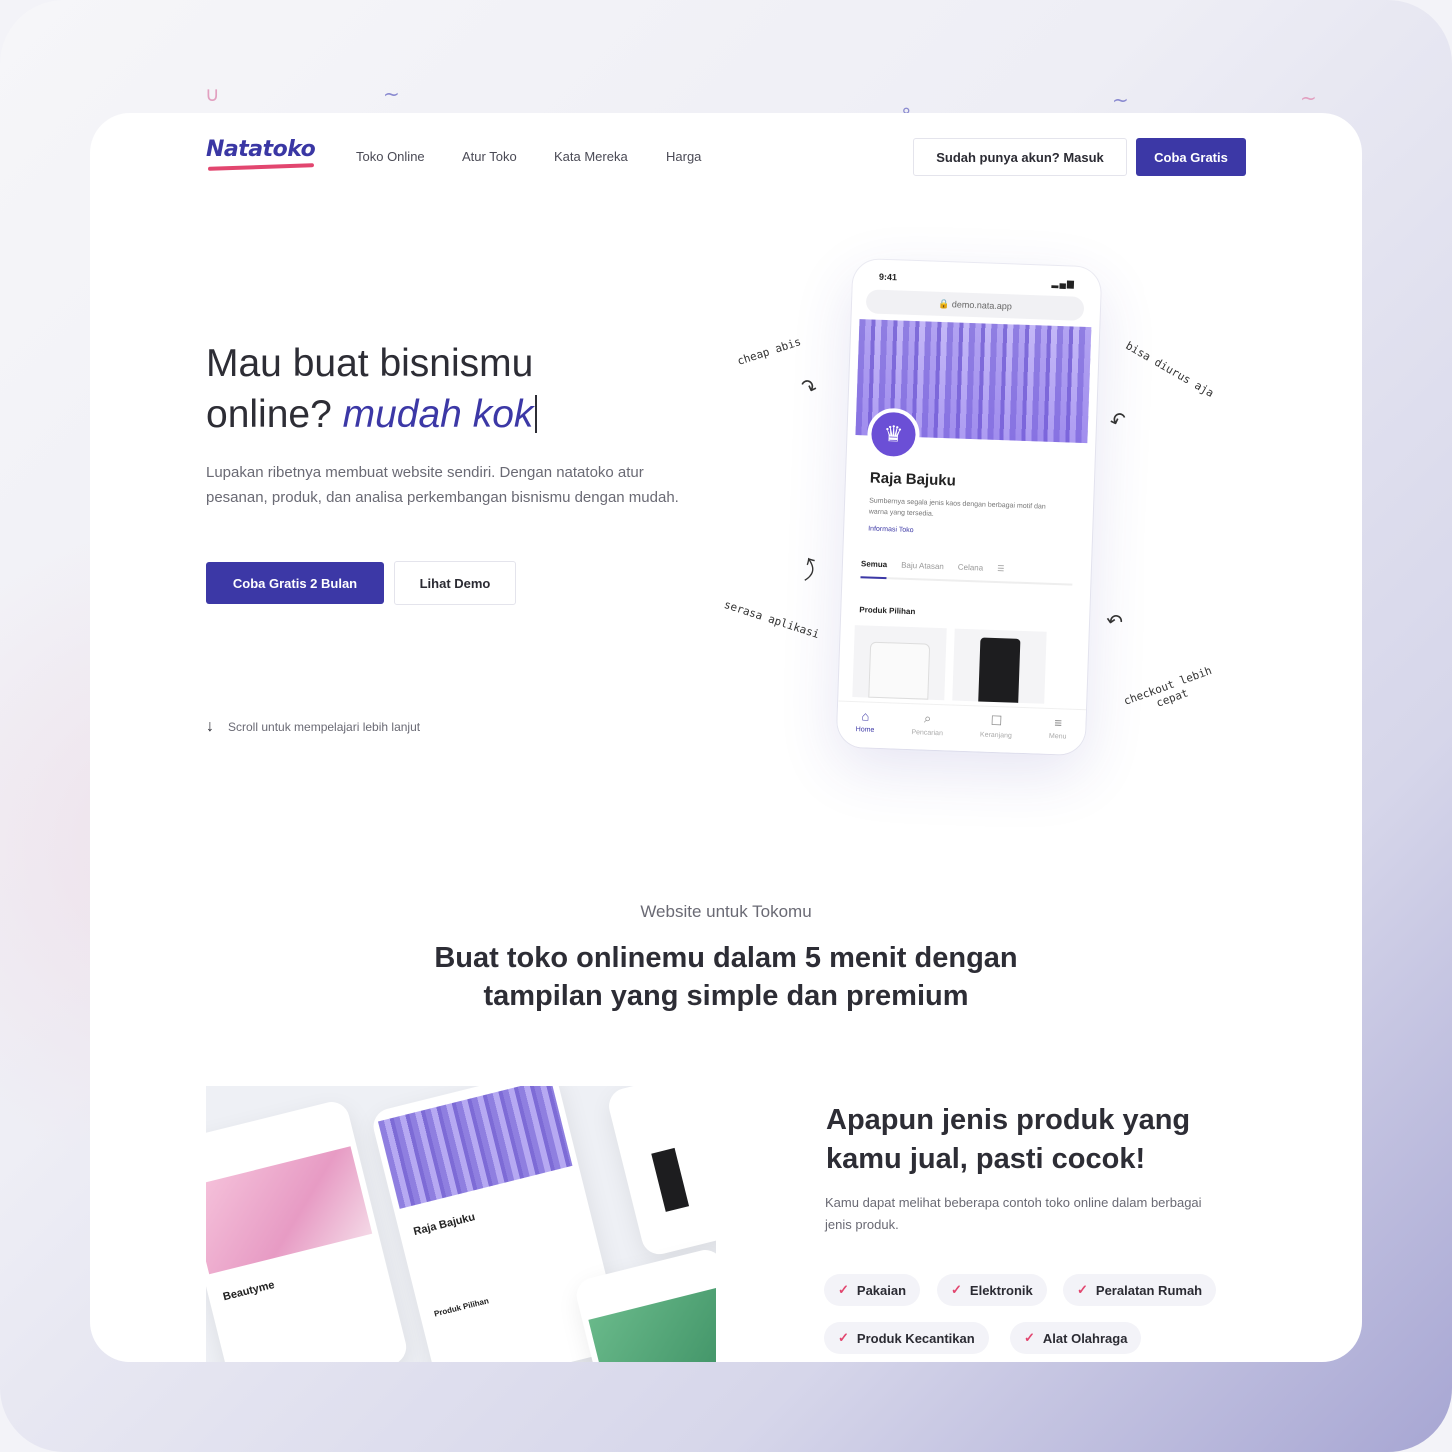 The image size is (1452, 1452). I want to click on arrow-curve-icon: ↶, so click(1114, 622).